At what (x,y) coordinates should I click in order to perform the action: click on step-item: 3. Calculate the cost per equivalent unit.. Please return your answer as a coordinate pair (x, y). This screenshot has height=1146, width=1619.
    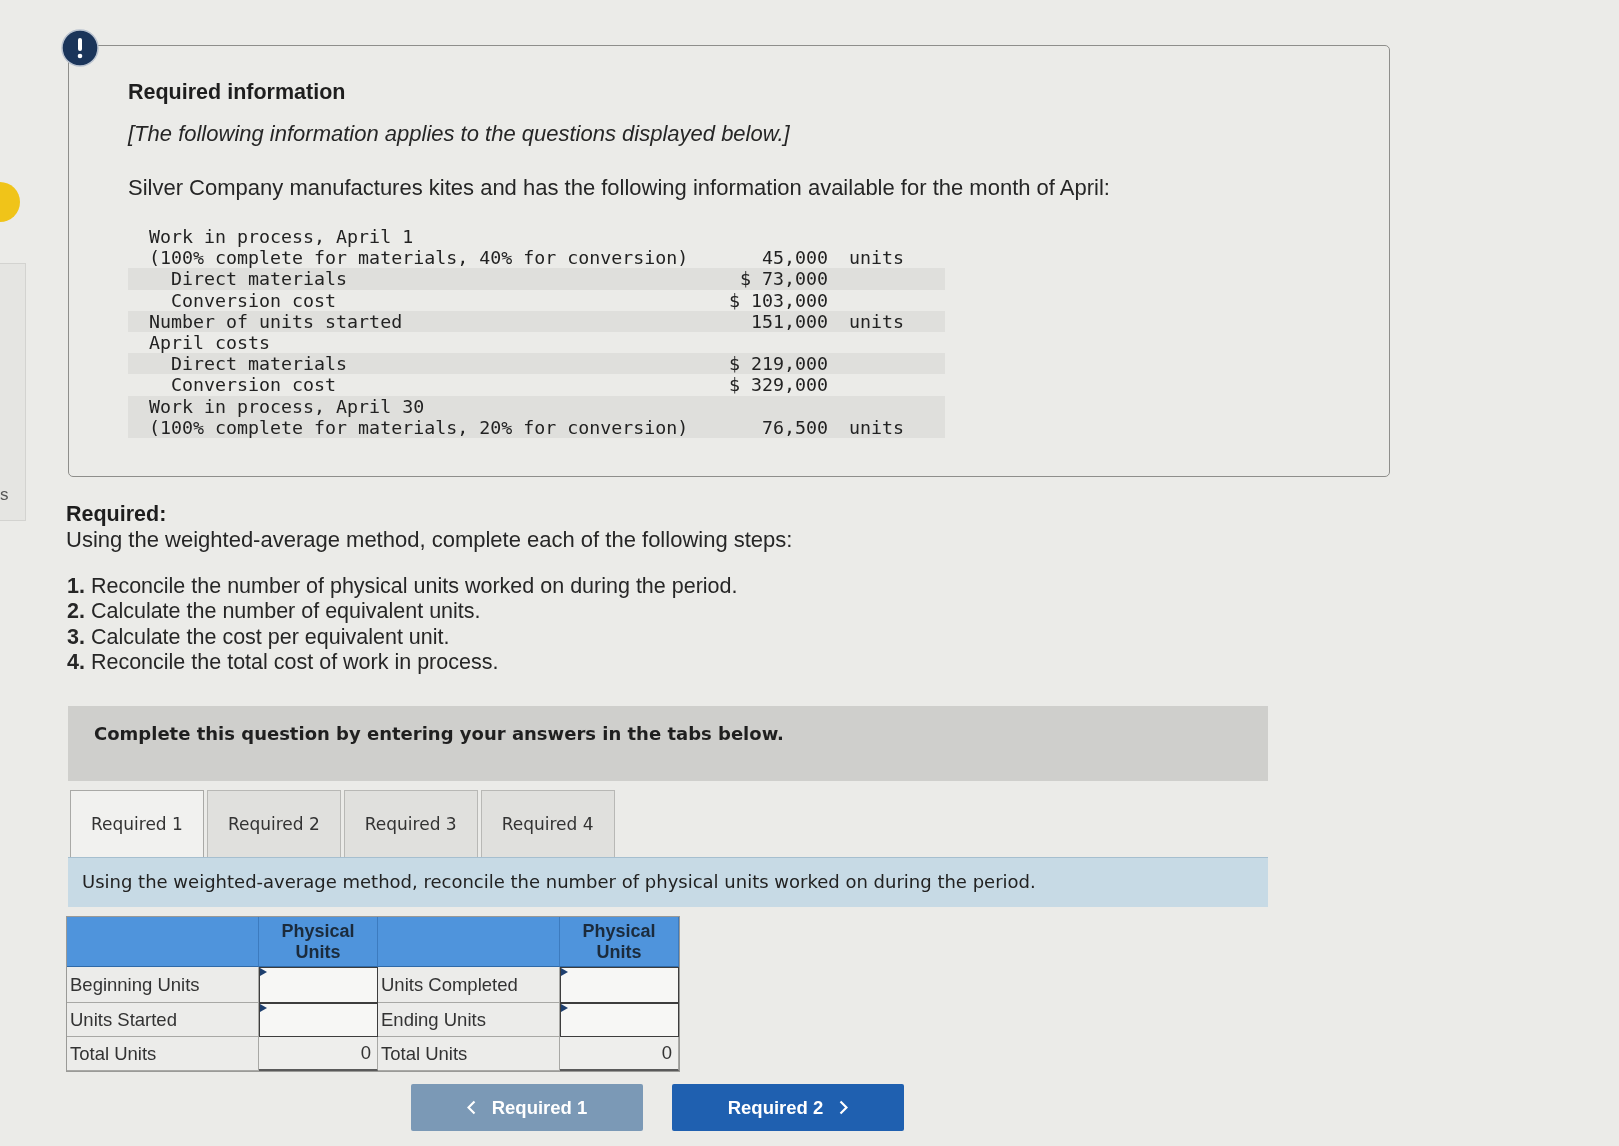
    Looking at the image, I should click on (258, 637).